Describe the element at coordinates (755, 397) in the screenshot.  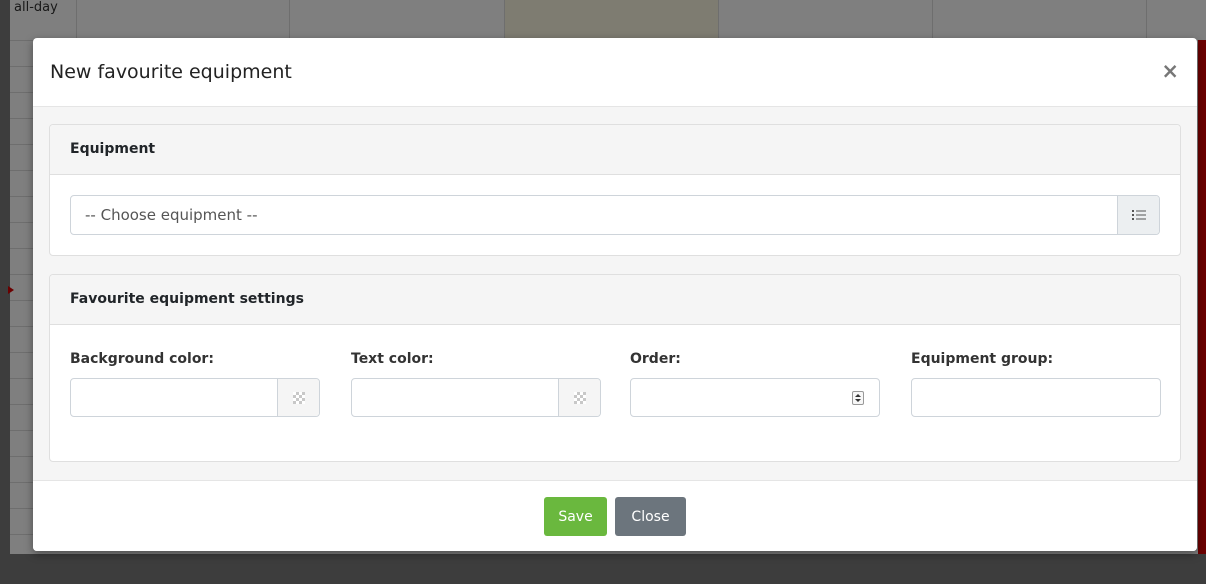
I see `order-input` at that location.